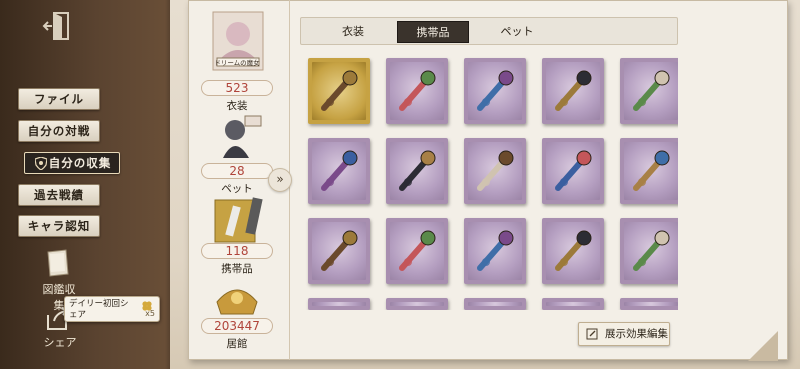  What do you see at coordinates (57, 26) in the screenshot?
I see `exit-door-icon` at bounding box center [57, 26].